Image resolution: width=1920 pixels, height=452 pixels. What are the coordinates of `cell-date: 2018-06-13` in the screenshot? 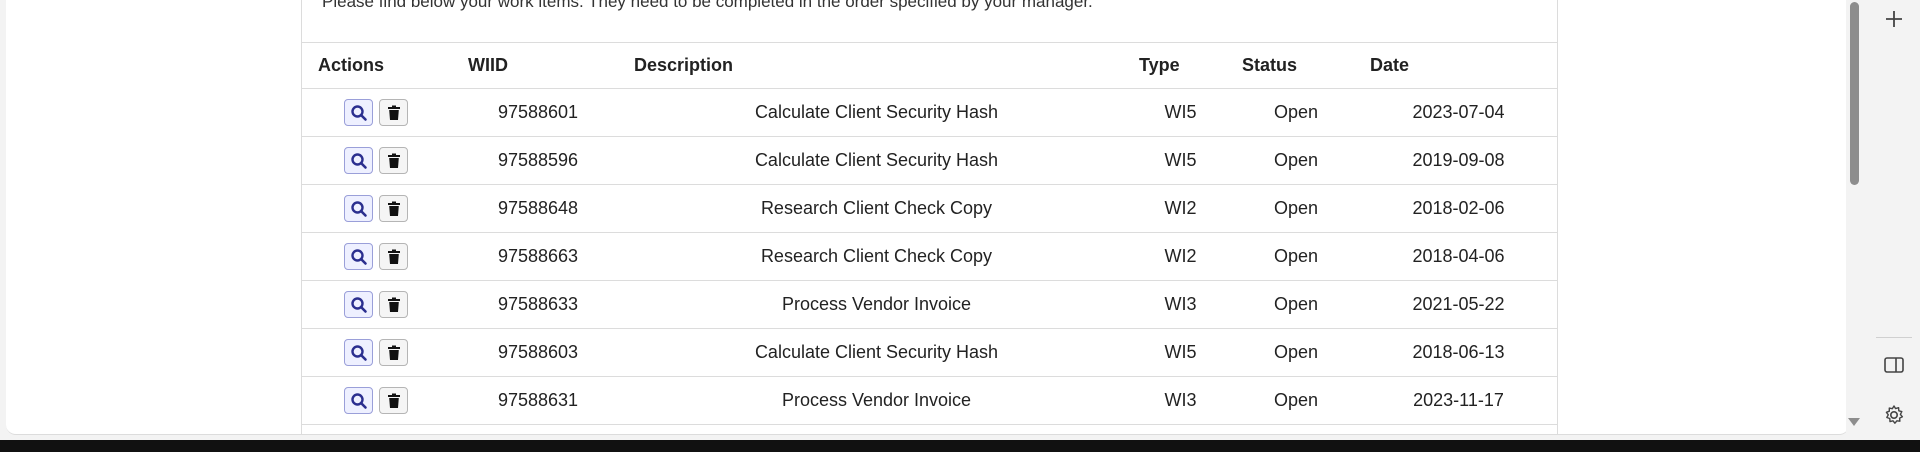 It's located at (1458, 352).